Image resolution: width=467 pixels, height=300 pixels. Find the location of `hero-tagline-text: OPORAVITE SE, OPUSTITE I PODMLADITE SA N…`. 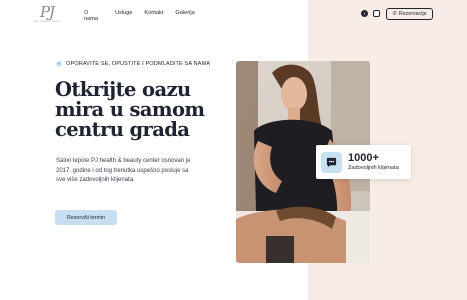

hero-tagline-text: OPORAVITE SE, OPUSTITE I PODMLADITE SA N… is located at coordinates (138, 64).